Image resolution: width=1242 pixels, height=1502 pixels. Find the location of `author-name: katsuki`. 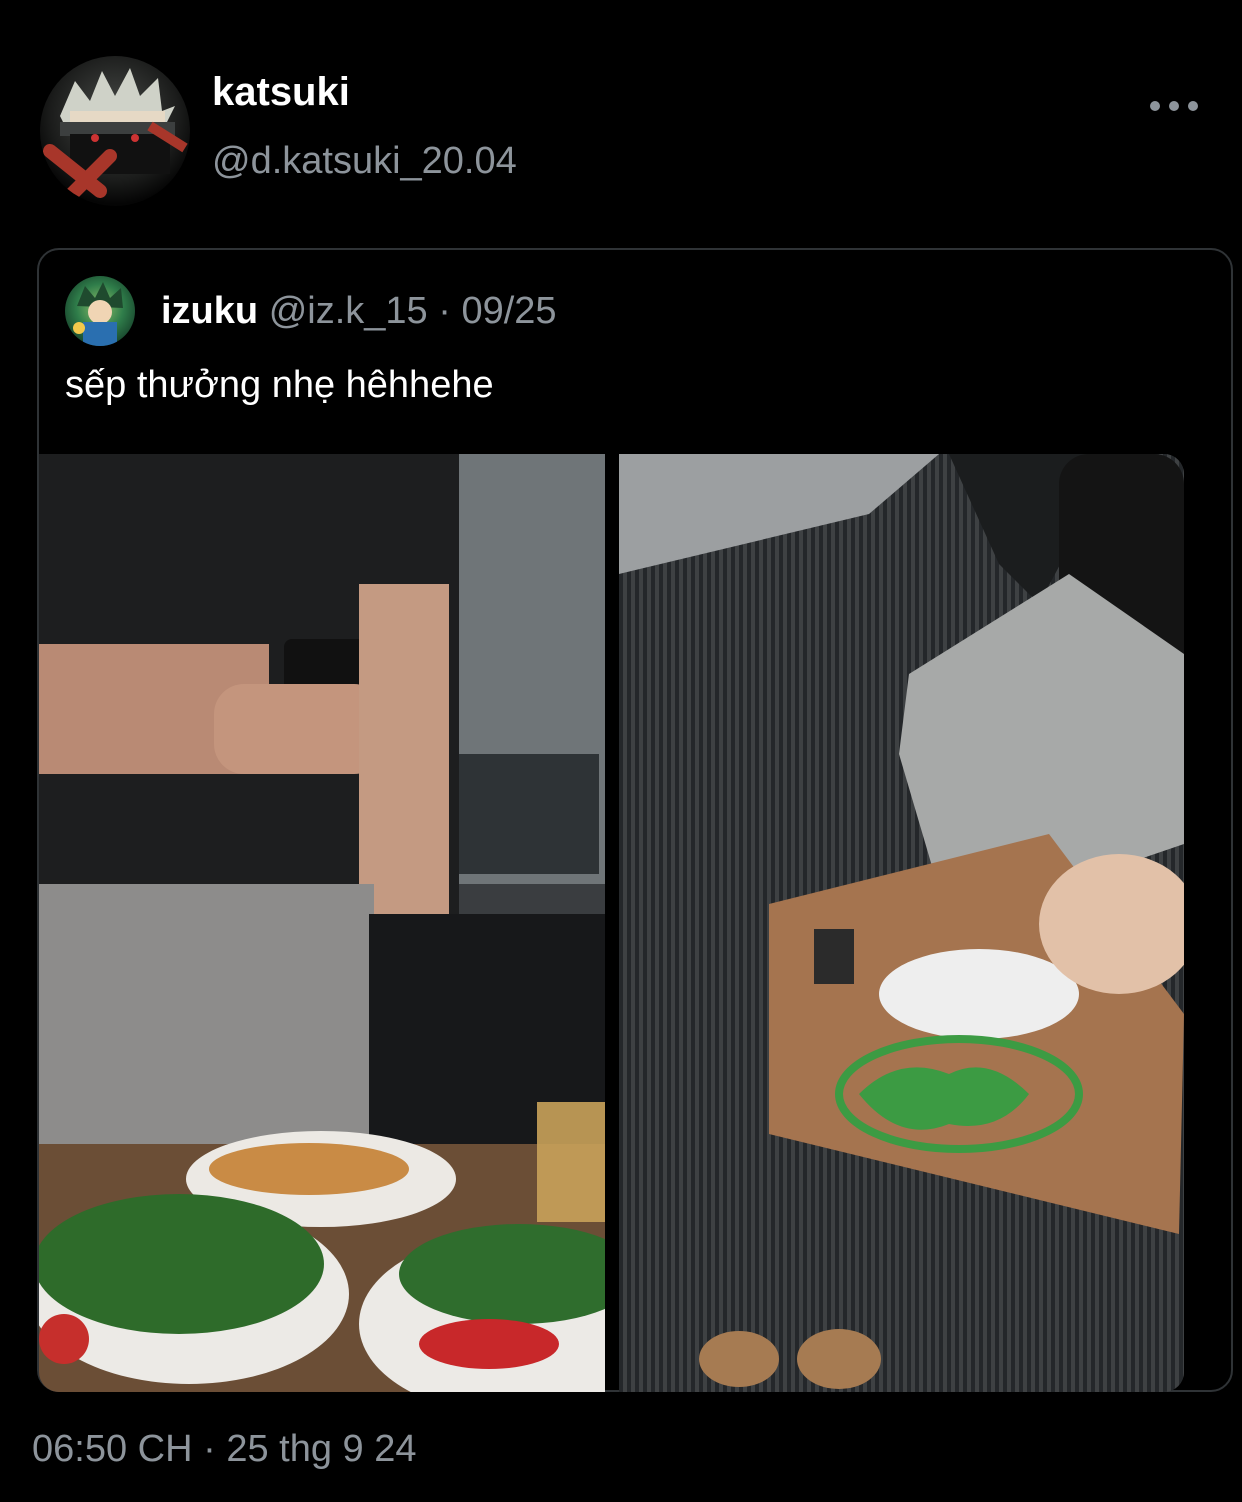

author-name: katsuki is located at coordinates (281, 92).